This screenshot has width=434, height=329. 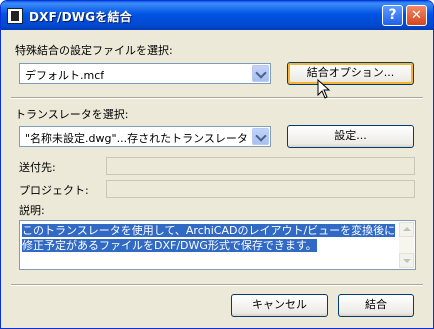 What do you see at coordinates (136, 138) in the screenshot?
I see `translator-value: "名称未設定.dwg"...存されたトランスレータ` at bounding box center [136, 138].